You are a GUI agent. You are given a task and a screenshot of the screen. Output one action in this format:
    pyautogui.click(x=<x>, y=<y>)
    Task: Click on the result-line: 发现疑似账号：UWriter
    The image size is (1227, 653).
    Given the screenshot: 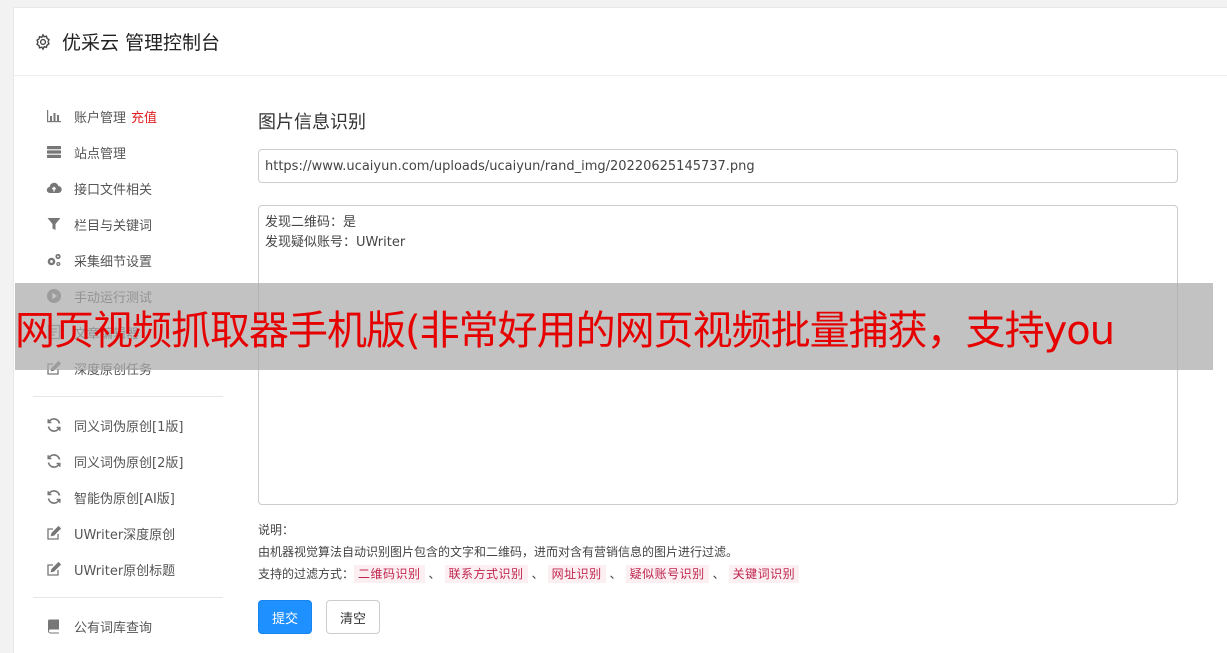 What is the action you would take?
    pyautogui.click(x=335, y=242)
    